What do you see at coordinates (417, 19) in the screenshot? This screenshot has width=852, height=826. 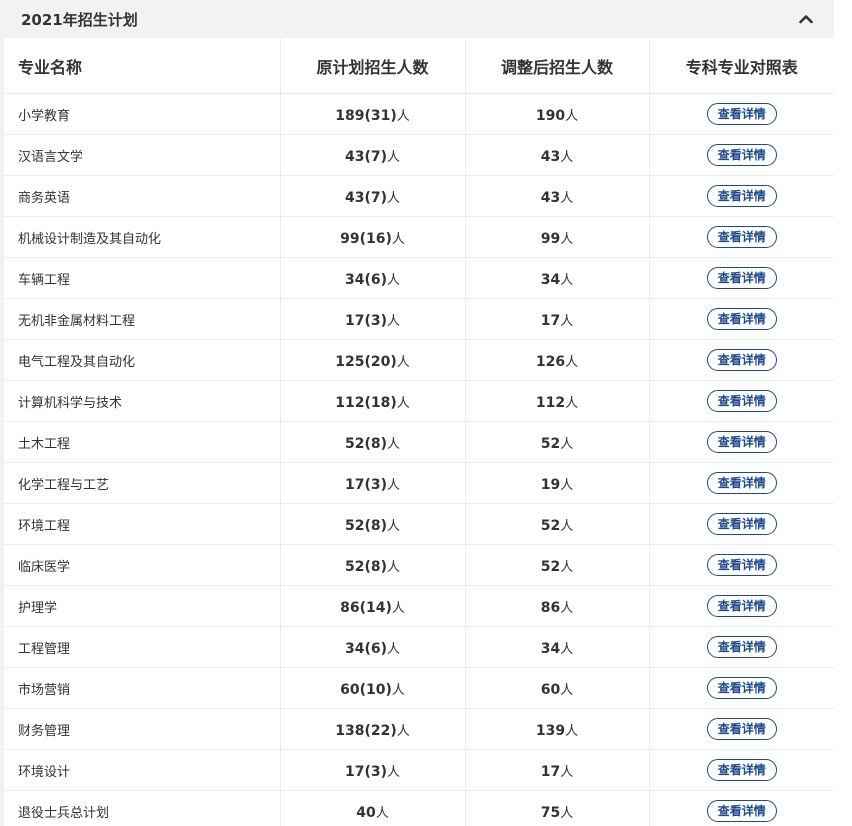 I see `panel-header: 2021年招生计划` at bounding box center [417, 19].